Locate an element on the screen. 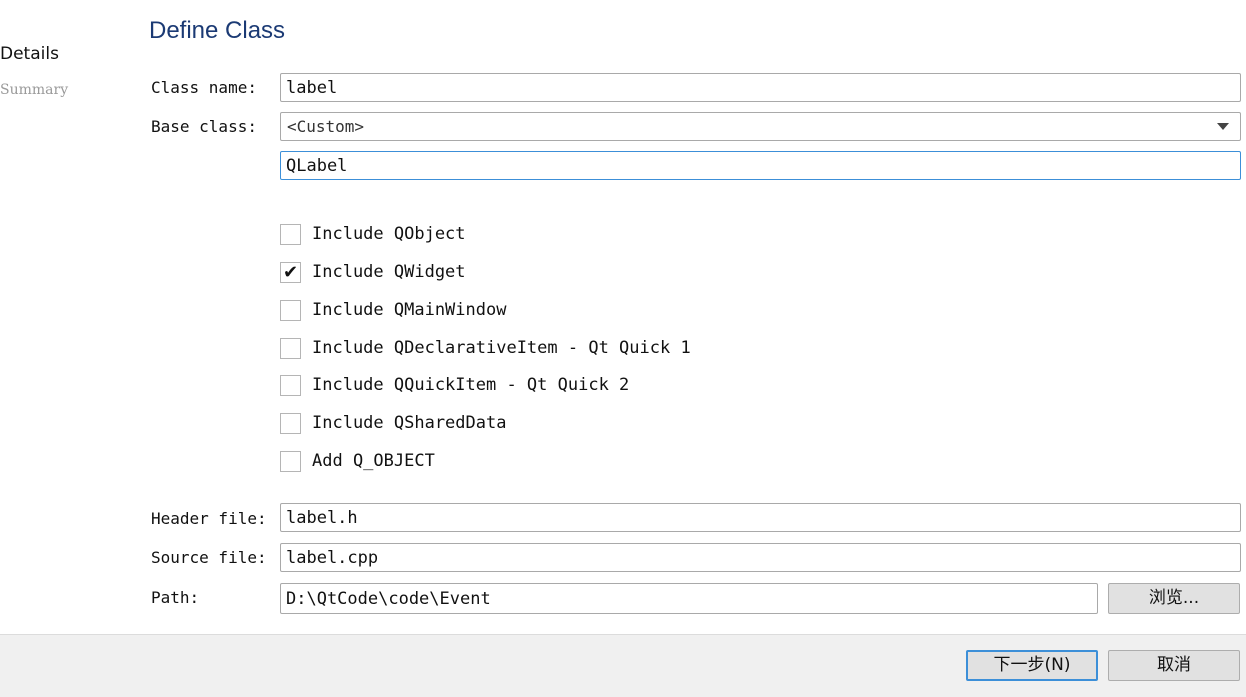  option-include-qquickitem: Include QQuickItem - Qt Quick 2 is located at coordinates (454, 385).